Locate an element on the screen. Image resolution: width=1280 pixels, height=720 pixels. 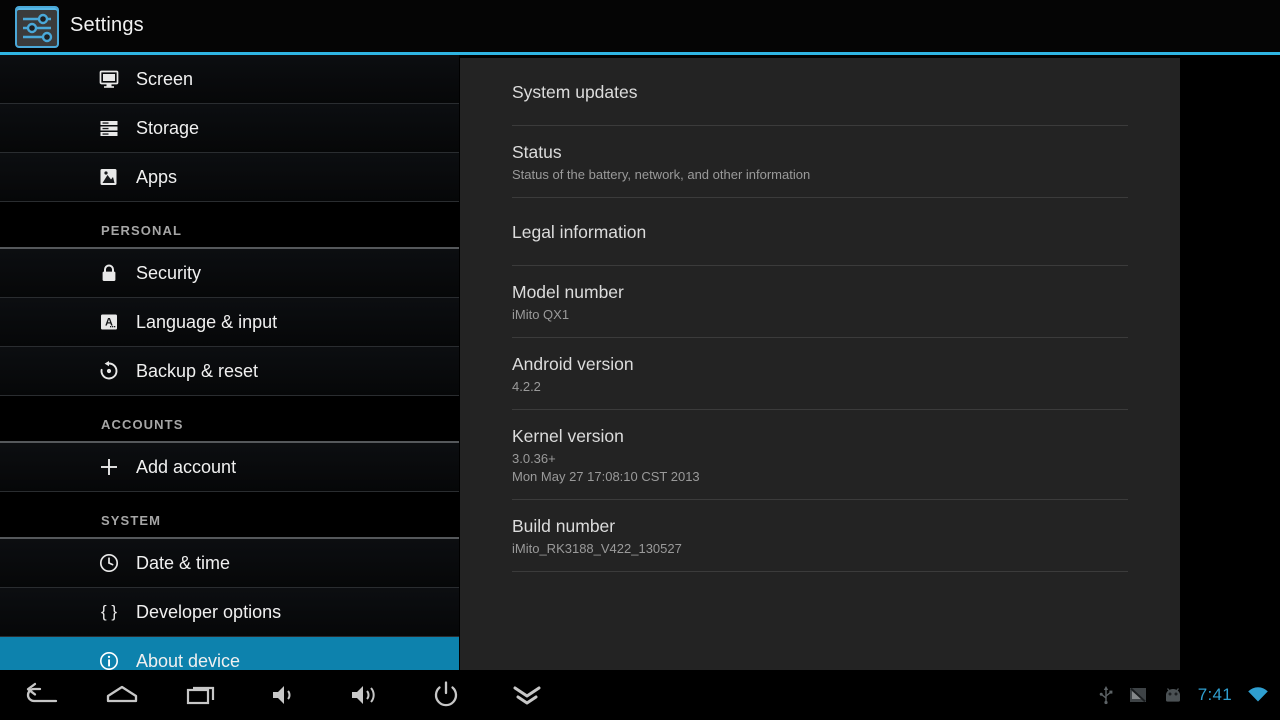
sidebar-section-label: SYSTEM is located at coordinates (131, 520).